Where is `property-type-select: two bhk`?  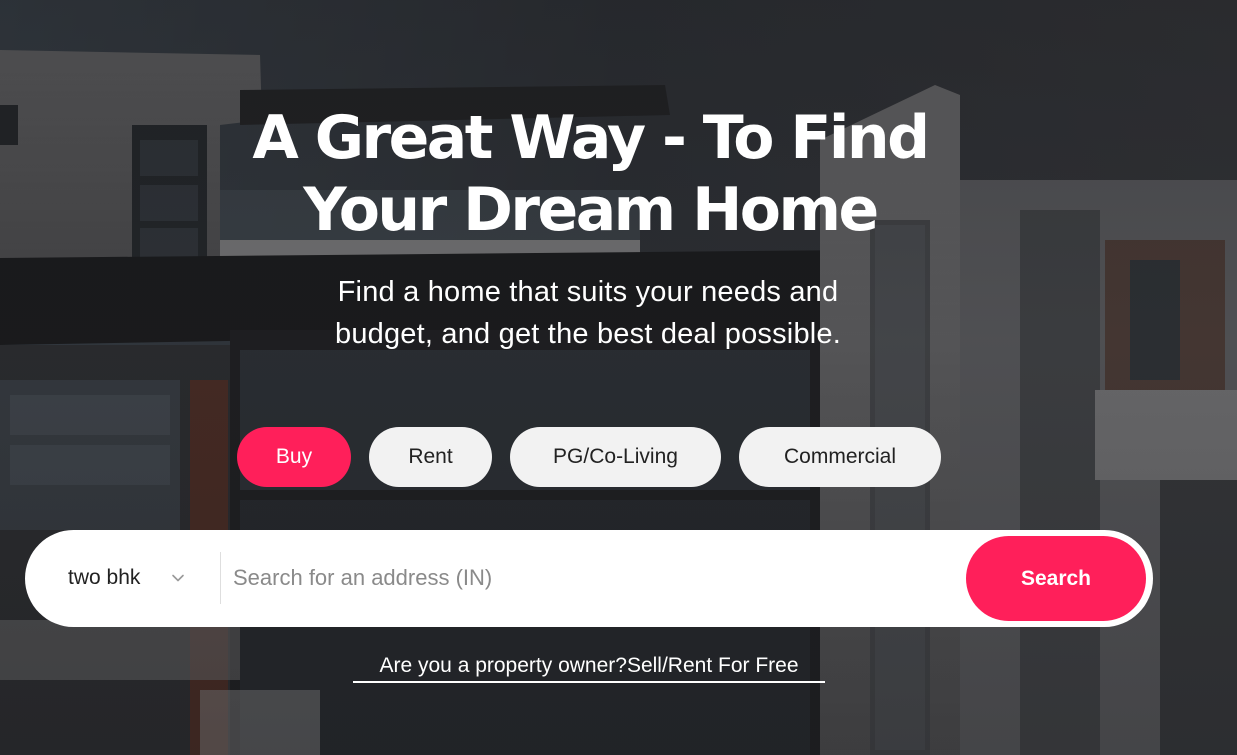 property-type-select: two bhk is located at coordinates (122, 578).